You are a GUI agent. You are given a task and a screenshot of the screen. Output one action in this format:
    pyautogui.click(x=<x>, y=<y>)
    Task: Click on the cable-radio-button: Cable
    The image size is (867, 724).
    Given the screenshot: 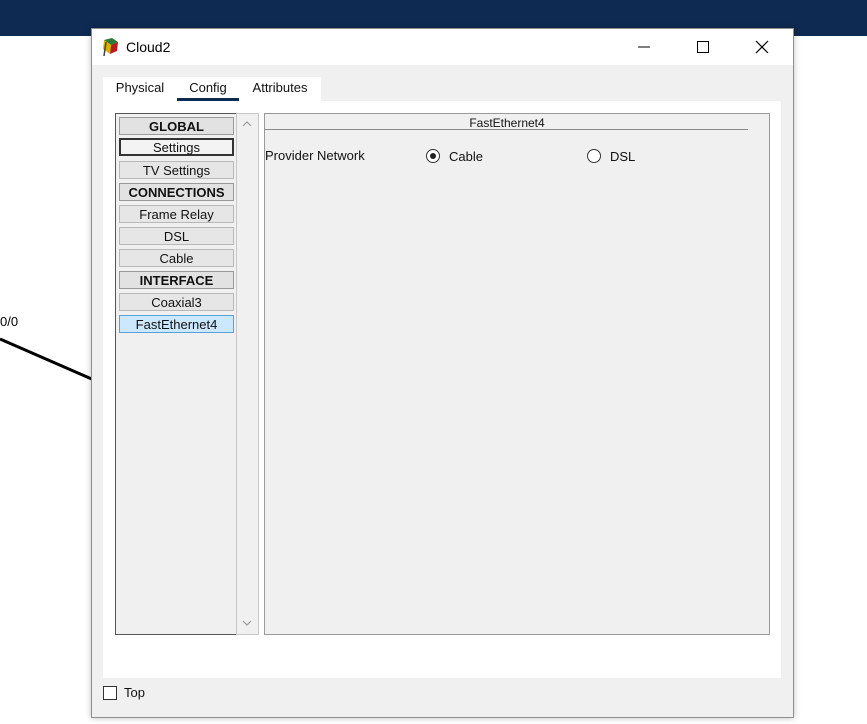 What is the action you would take?
    pyautogui.click(x=454, y=156)
    